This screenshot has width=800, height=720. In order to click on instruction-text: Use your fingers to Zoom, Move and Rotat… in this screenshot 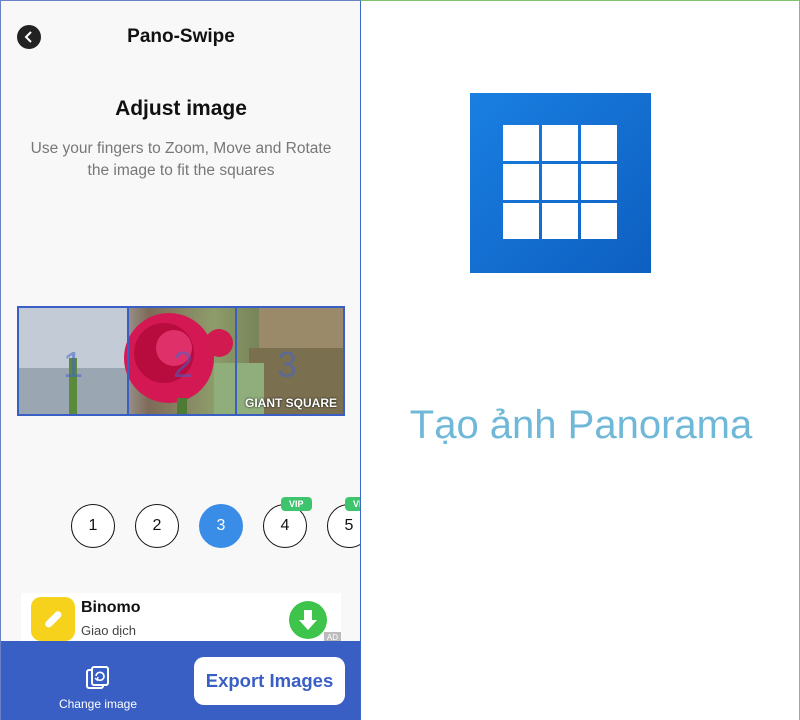, I will do `click(181, 160)`.